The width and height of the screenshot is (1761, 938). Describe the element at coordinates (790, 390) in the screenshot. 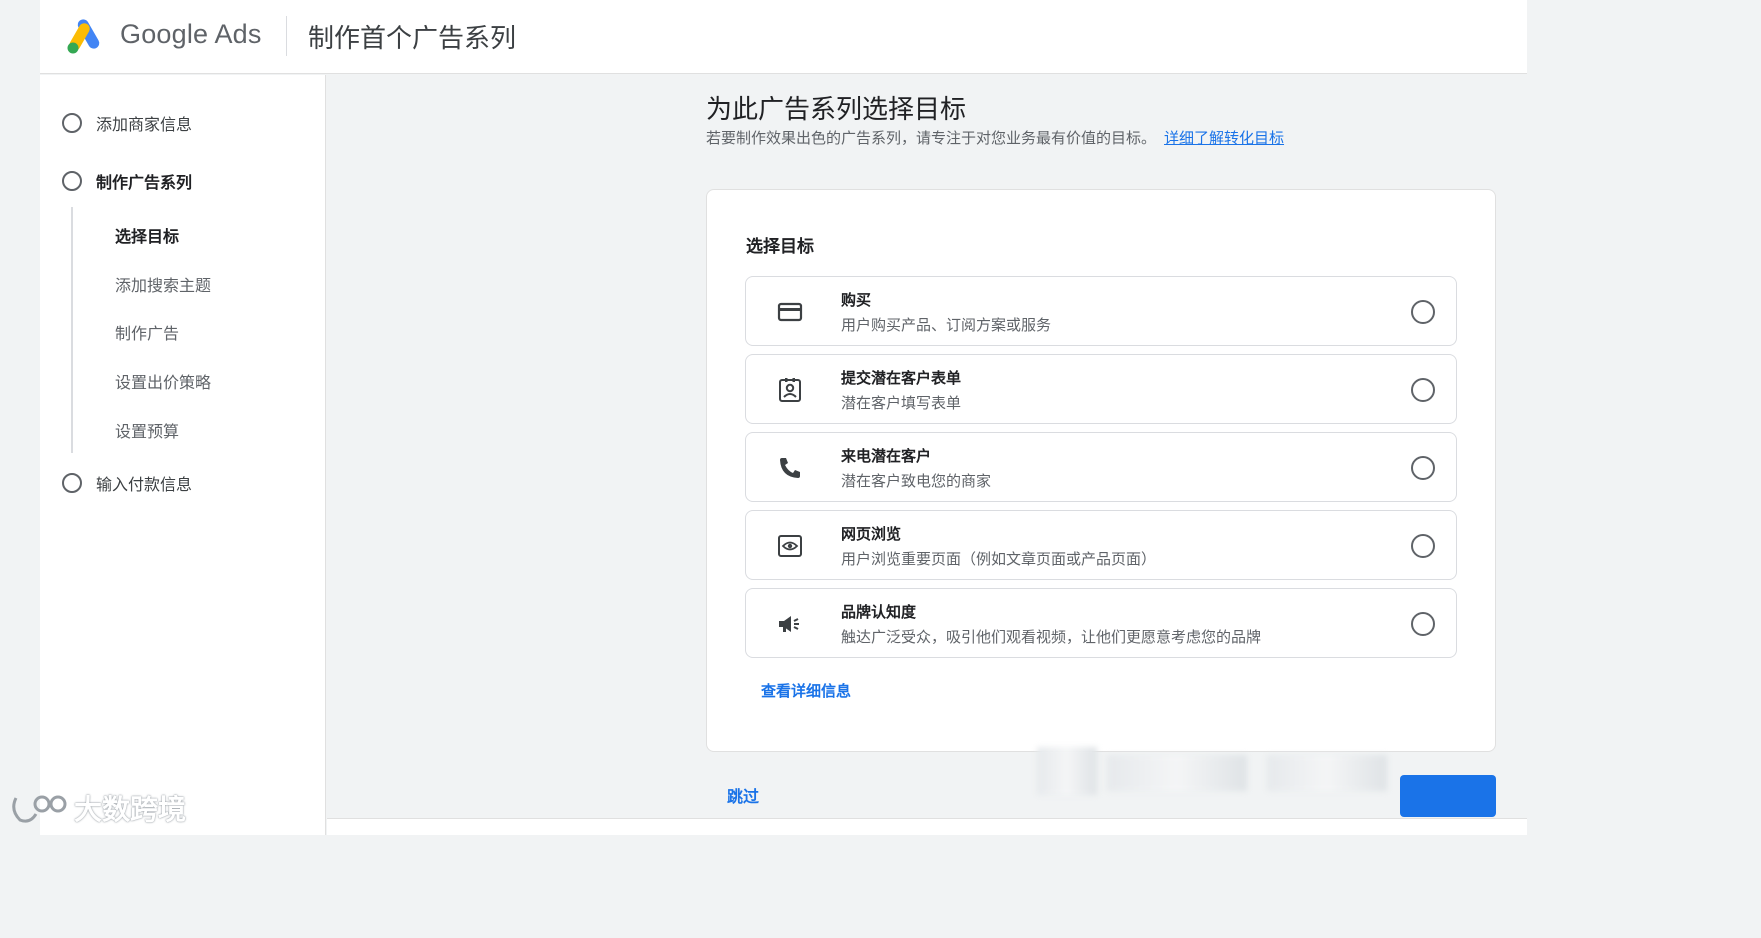

I see `contact-form-icon` at that location.